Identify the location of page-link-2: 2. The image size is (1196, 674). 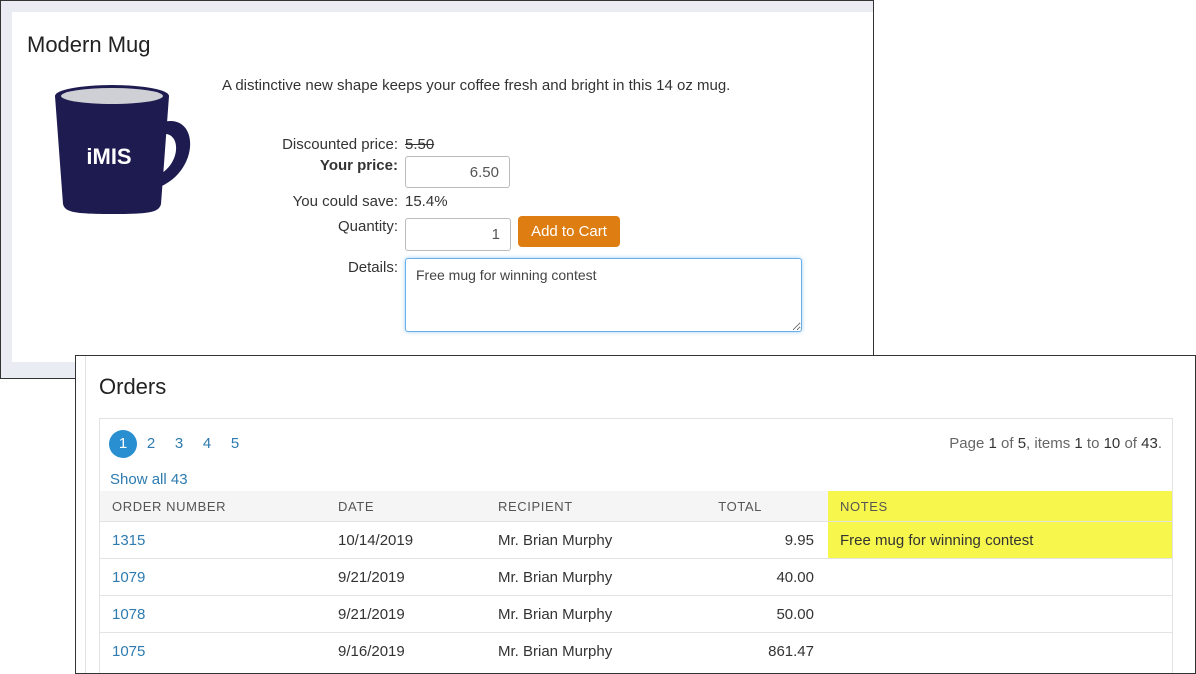
(151, 444).